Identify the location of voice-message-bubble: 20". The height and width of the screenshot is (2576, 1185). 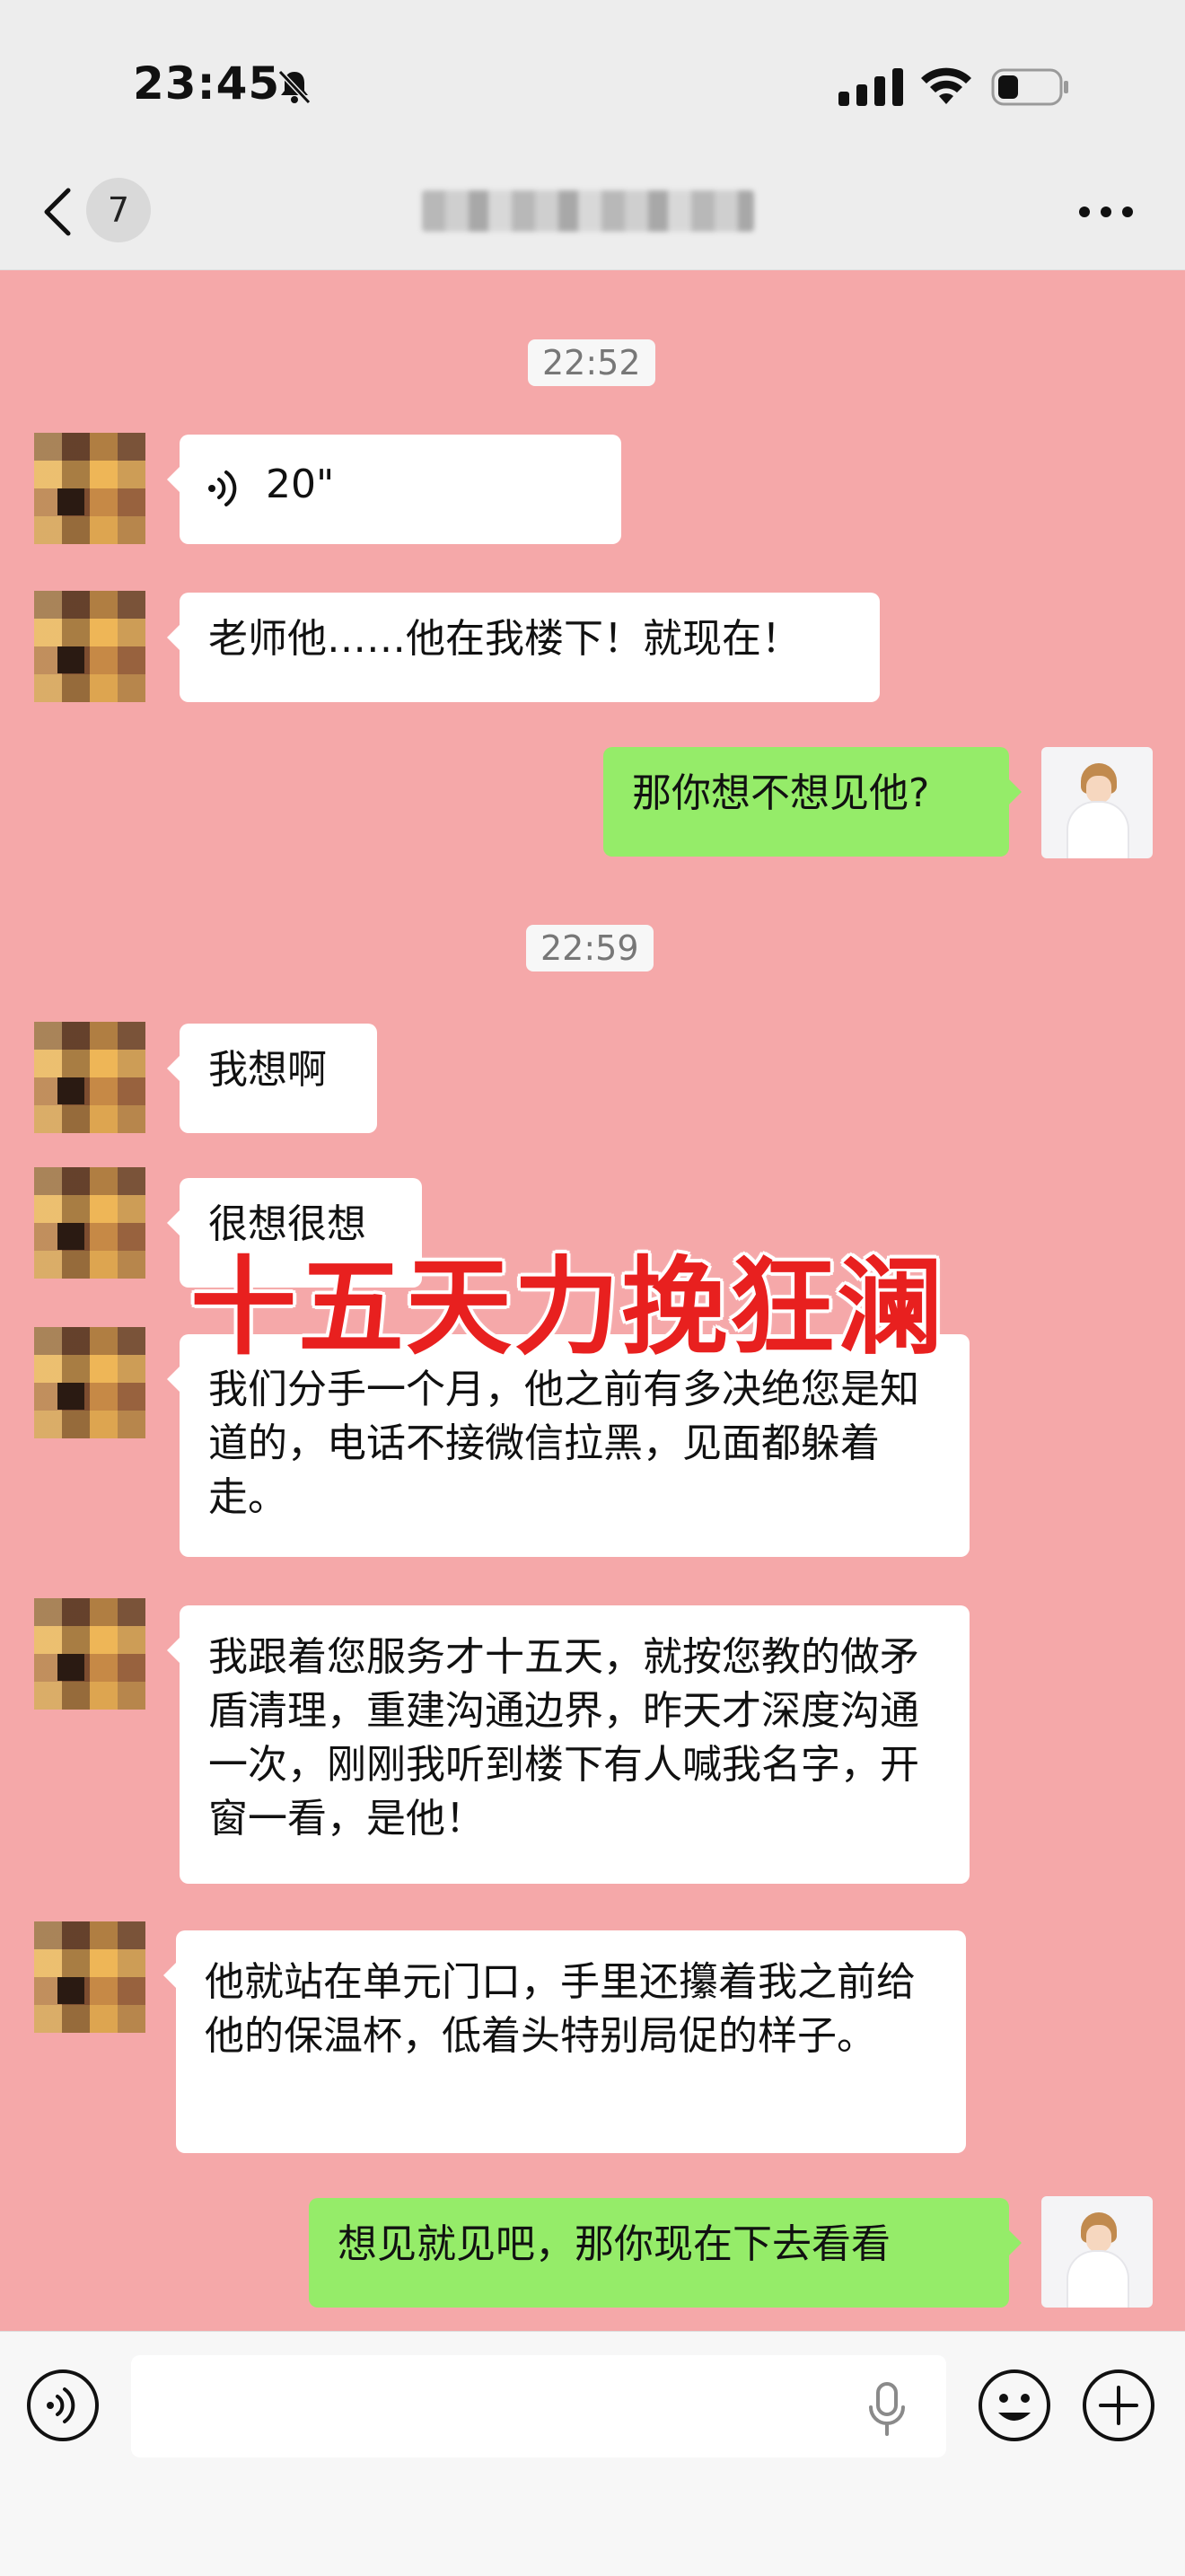
(394, 489).